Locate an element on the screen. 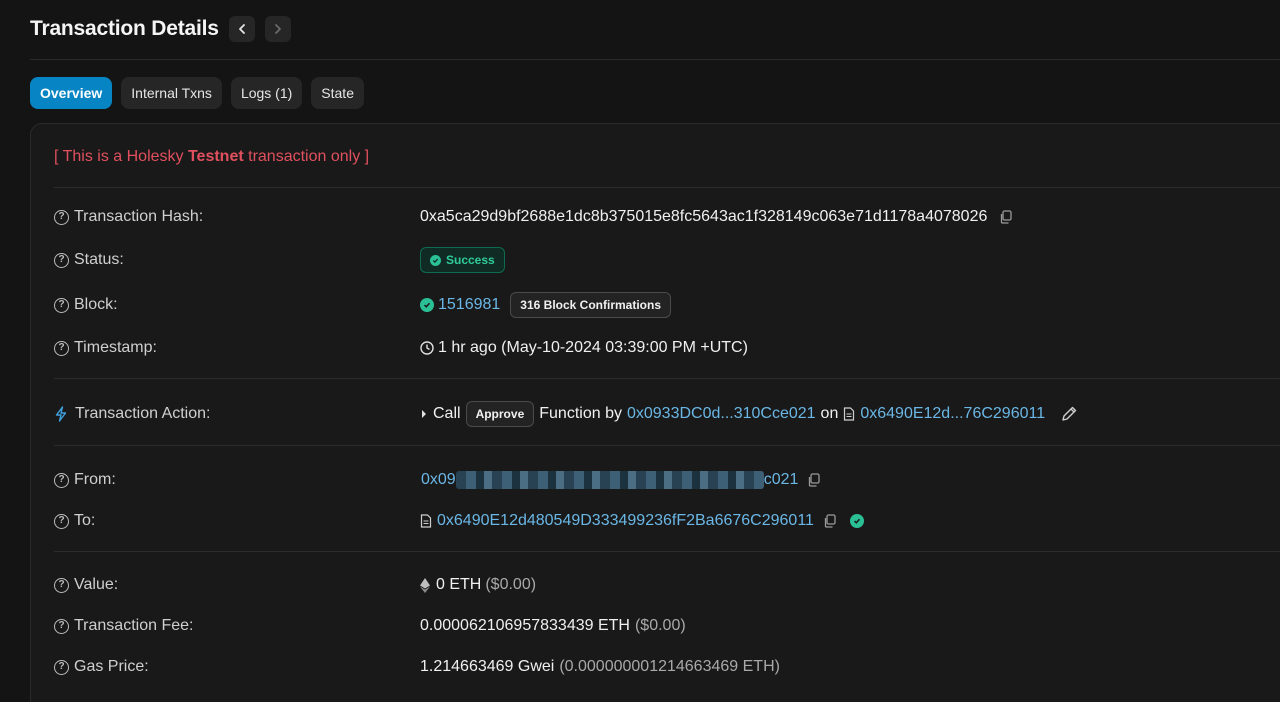  gas-price-eth: (0.000000001214663469 ETH) is located at coordinates (669, 666).